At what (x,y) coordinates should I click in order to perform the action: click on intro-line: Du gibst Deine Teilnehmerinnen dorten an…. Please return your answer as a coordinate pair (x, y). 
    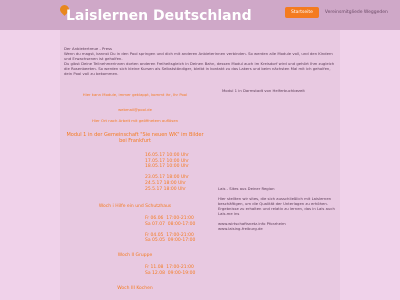
    Looking at the image, I should click on (199, 68).